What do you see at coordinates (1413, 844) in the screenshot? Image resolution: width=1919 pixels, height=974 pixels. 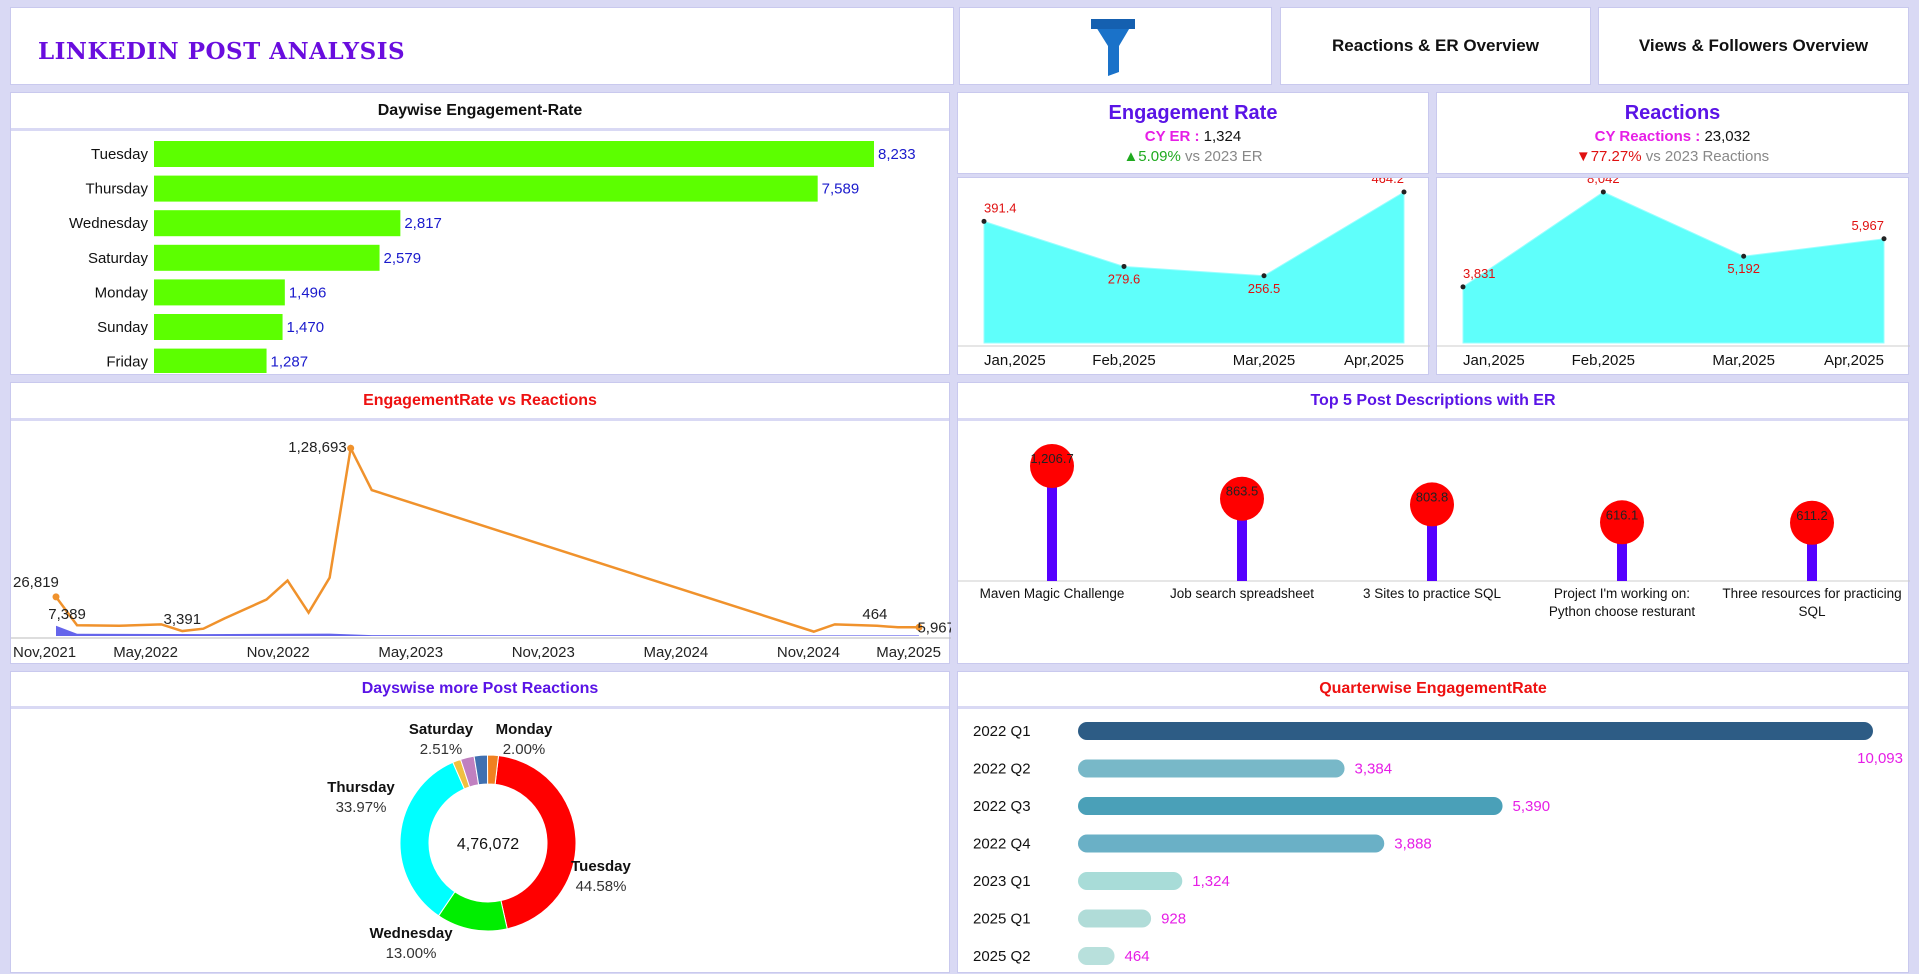 I see `bar-value-label: 3,888` at bounding box center [1413, 844].